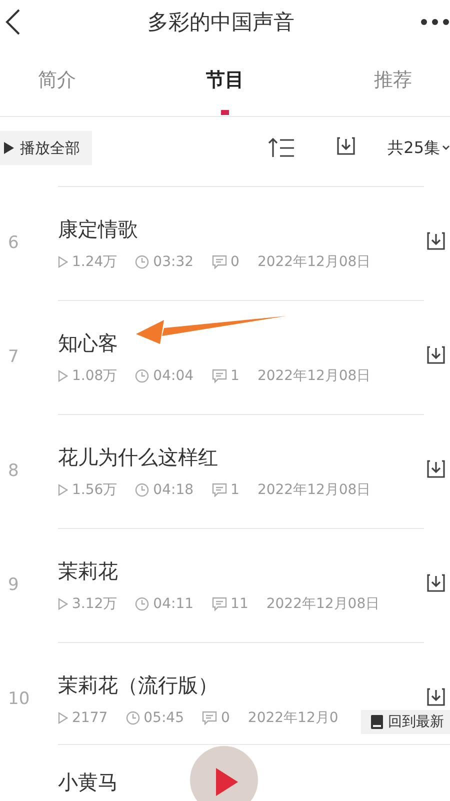 This screenshot has width=450, height=801. What do you see at coordinates (19, 699) in the screenshot?
I see `episode-number: 10` at bounding box center [19, 699].